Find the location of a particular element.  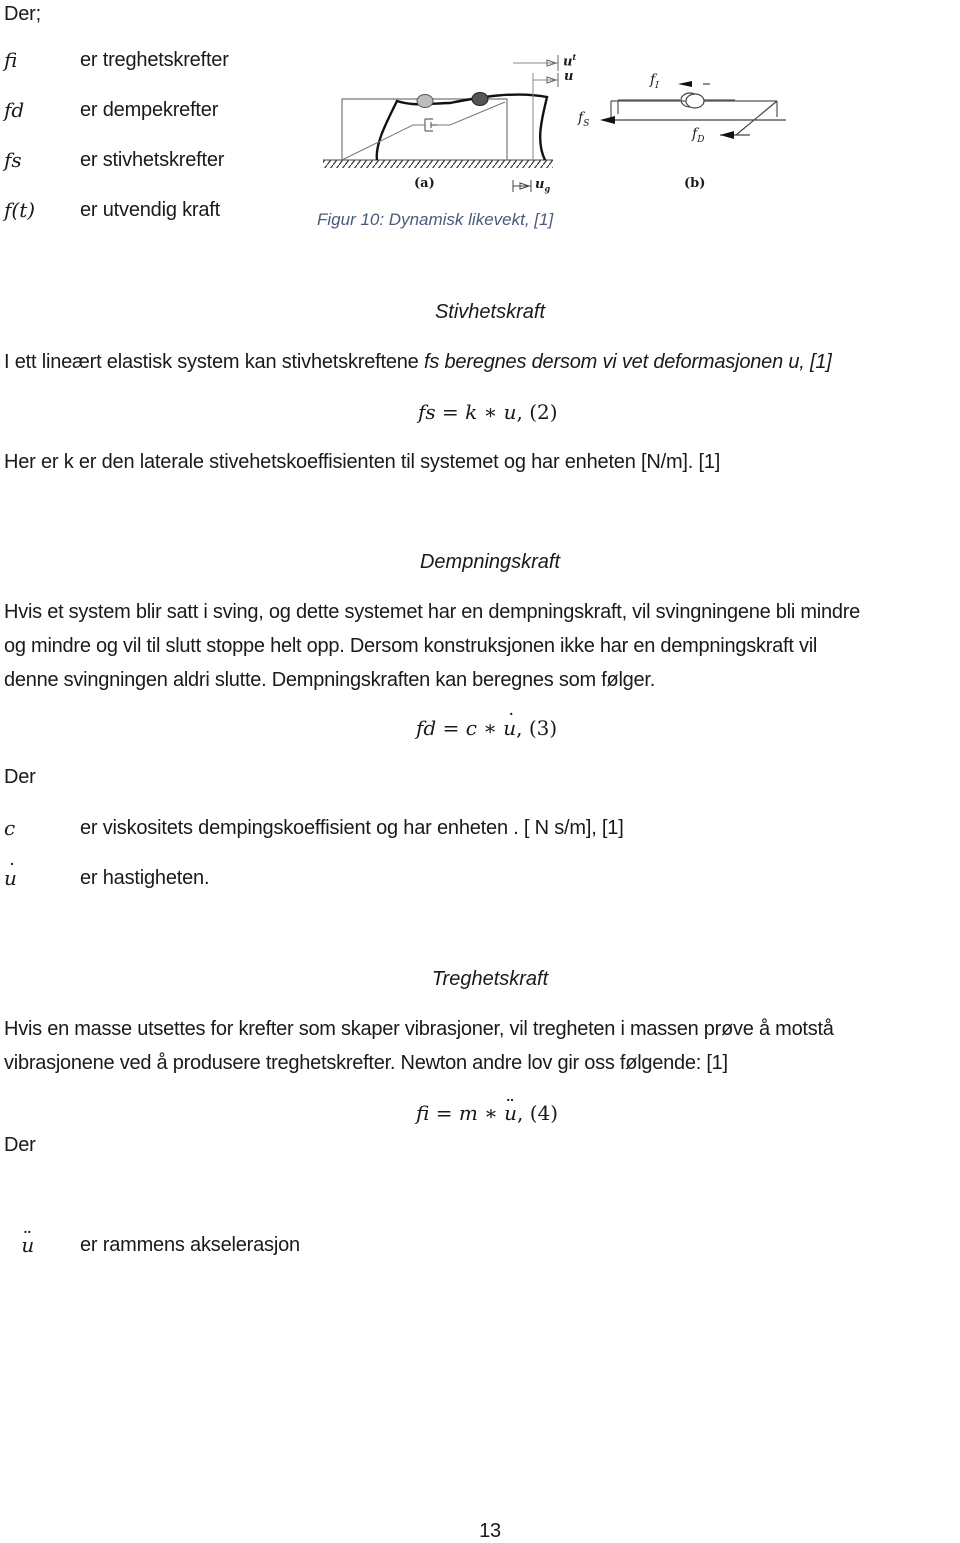

fi-label: fI is located at coordinates (654, 81).